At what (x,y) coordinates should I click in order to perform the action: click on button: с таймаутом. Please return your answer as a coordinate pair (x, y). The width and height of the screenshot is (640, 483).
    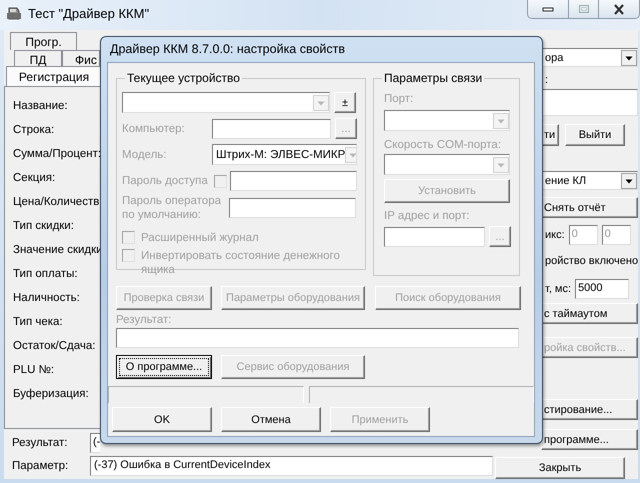
    Looking at the image, I should click on (589, 313).